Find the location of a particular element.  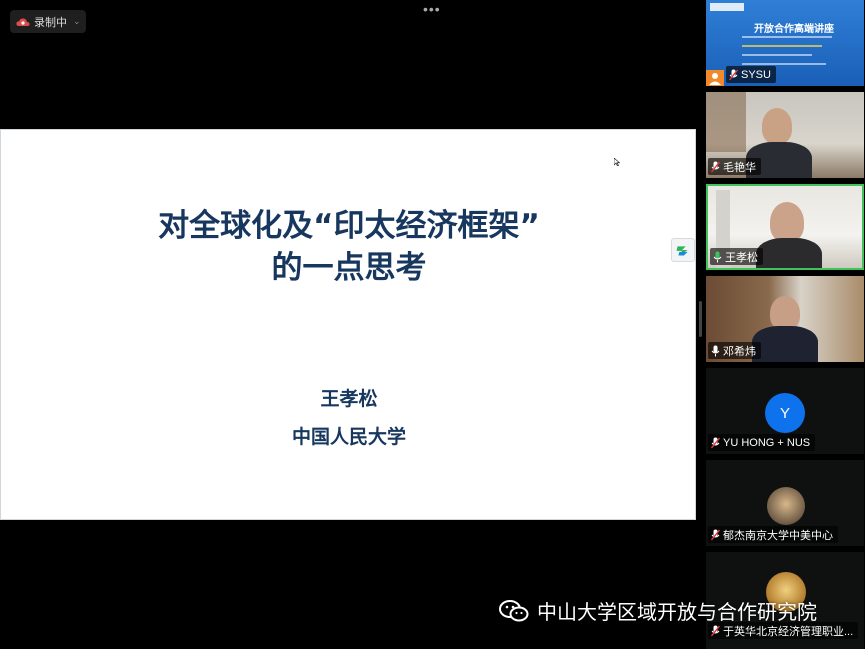

participant-name: 郁杰南京大学中美中心 is located at coordinates (778, 535).